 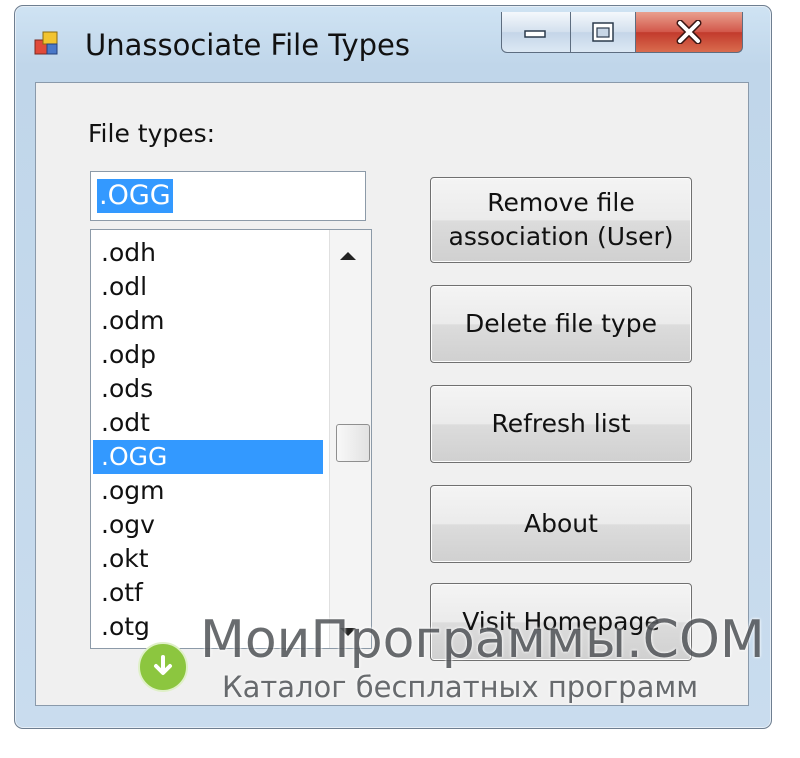 I want to click on close-button, so click(x=689, y=32).